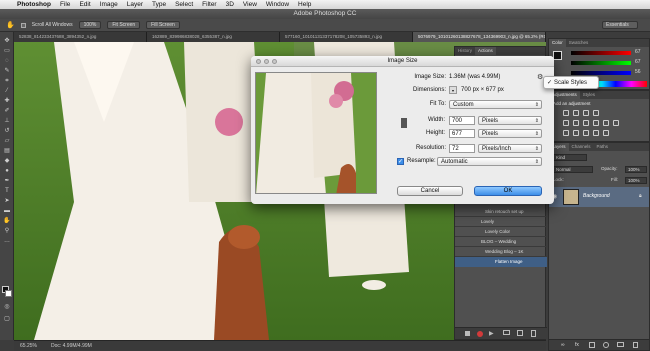  I want to click on tab-styles: Styles, so click(589, 95).